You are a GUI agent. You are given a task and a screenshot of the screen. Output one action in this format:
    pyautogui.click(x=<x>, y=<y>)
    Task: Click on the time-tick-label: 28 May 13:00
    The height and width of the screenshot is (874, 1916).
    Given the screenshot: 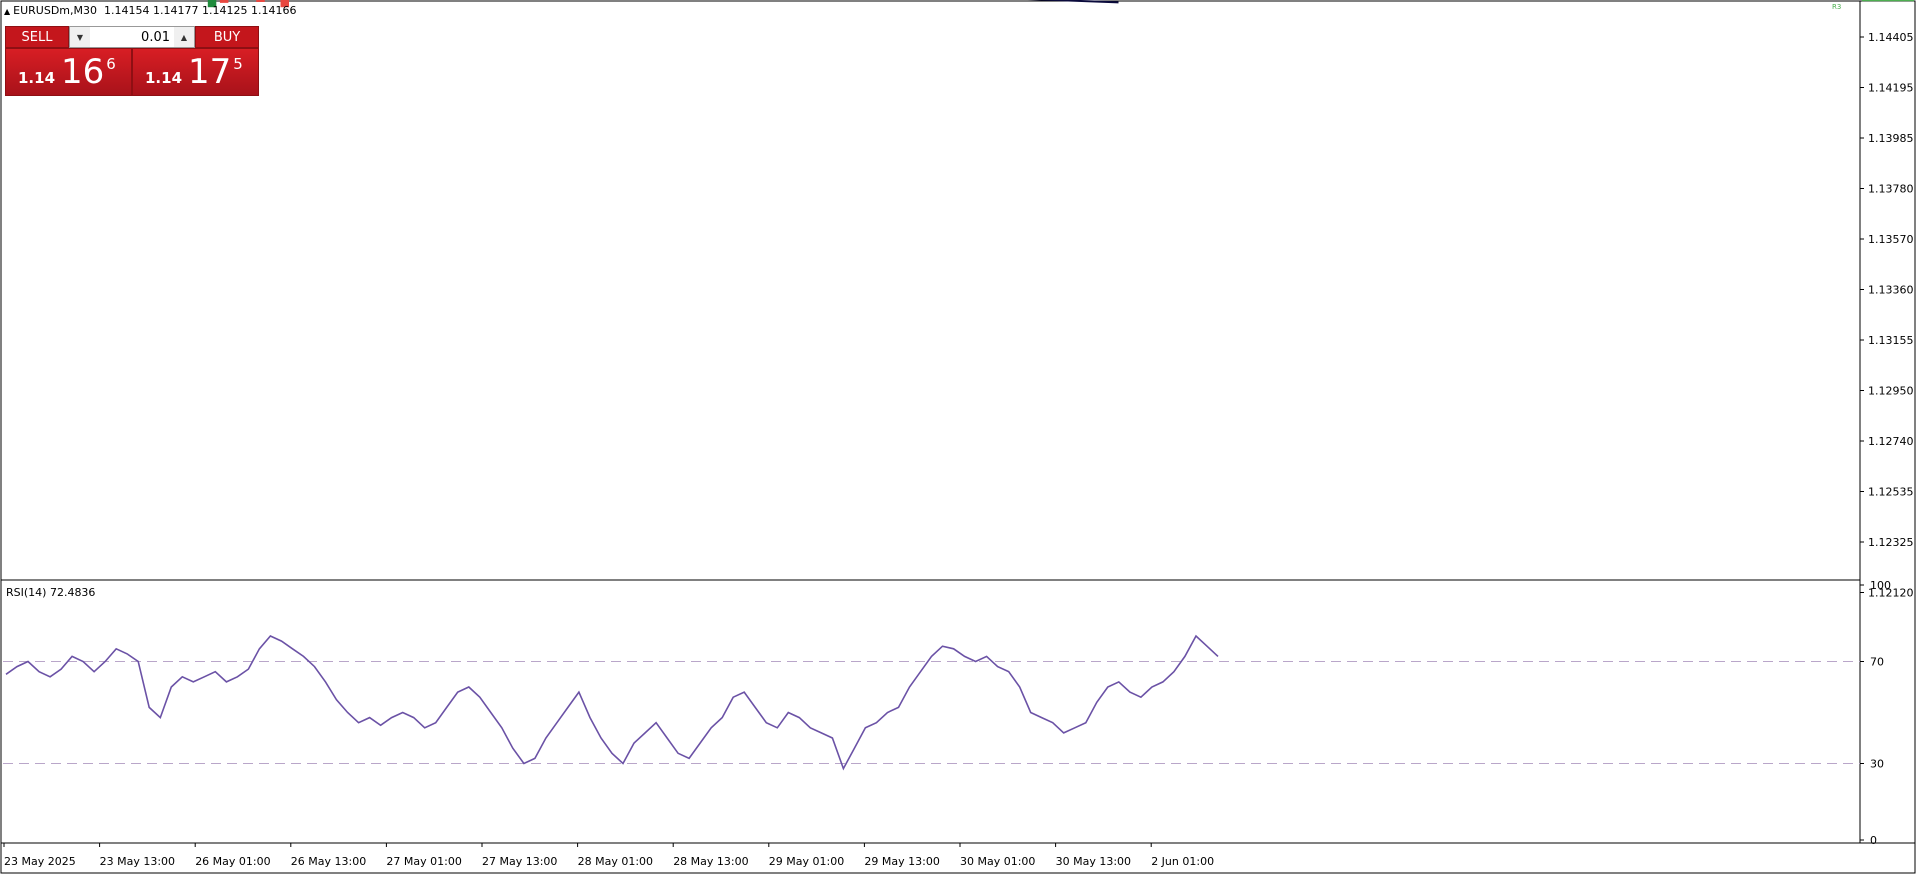 What is the action you would take?
    pyautogui.click(x=710, y=861)
    